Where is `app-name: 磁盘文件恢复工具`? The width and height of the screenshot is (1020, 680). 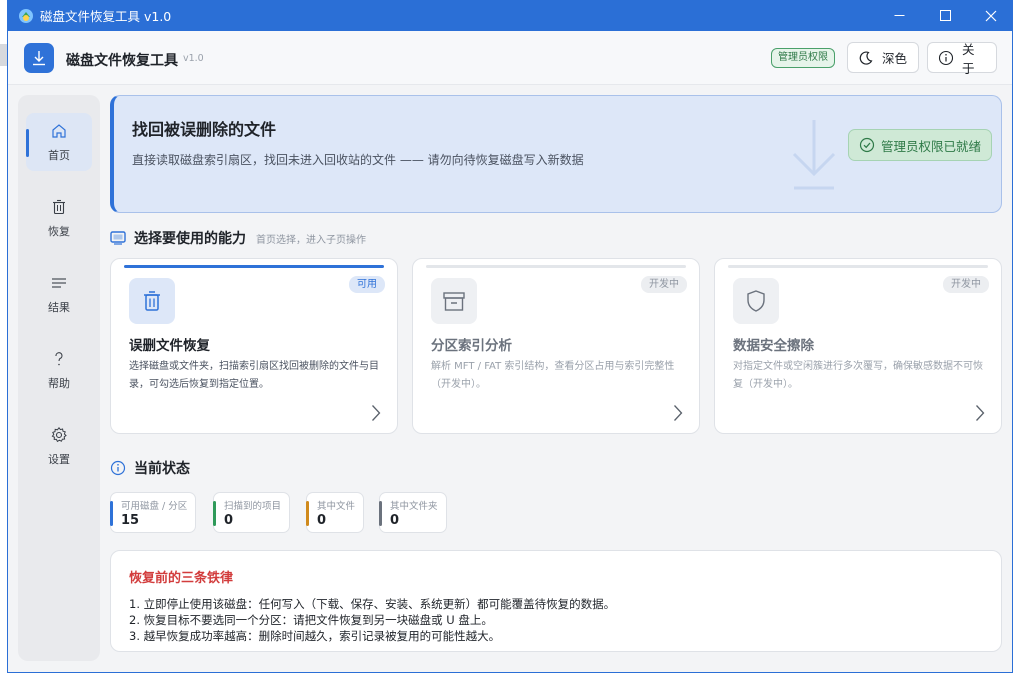
app-name: 磁盘文件恢复工具 is located at coordinates (122, 61).